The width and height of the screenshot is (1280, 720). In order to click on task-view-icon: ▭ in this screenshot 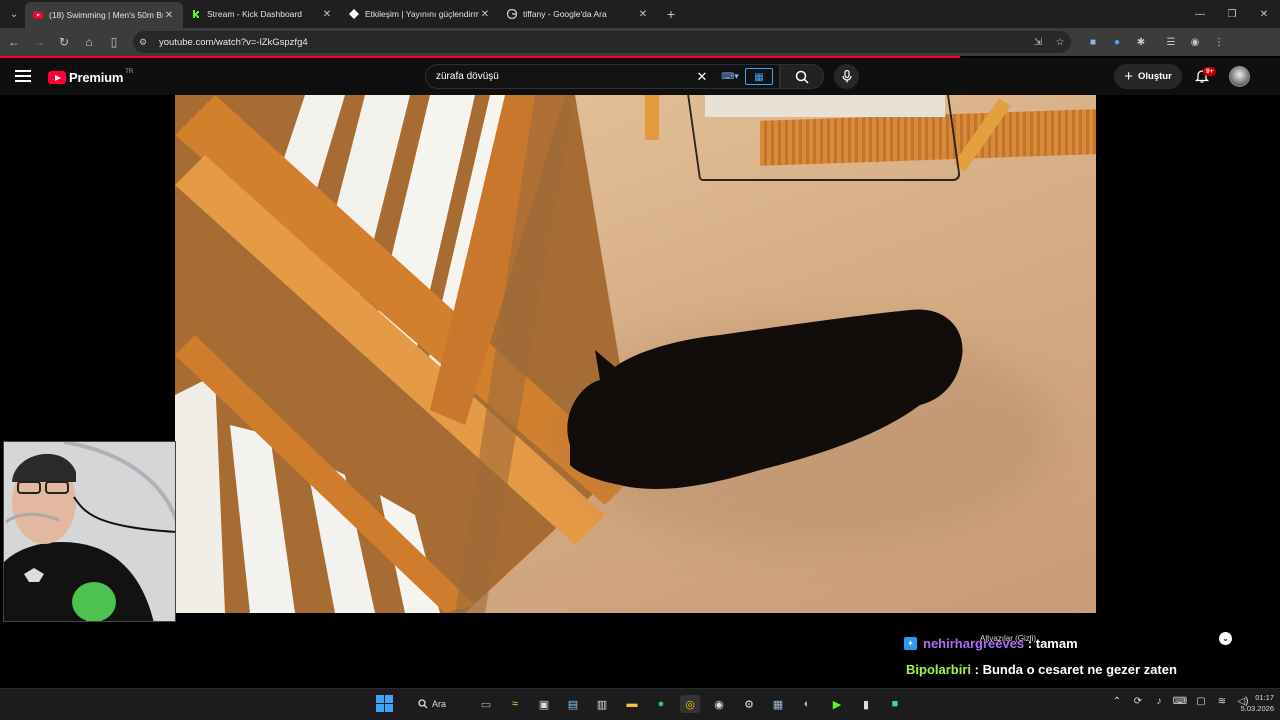, I will do `click(486, 704)`.